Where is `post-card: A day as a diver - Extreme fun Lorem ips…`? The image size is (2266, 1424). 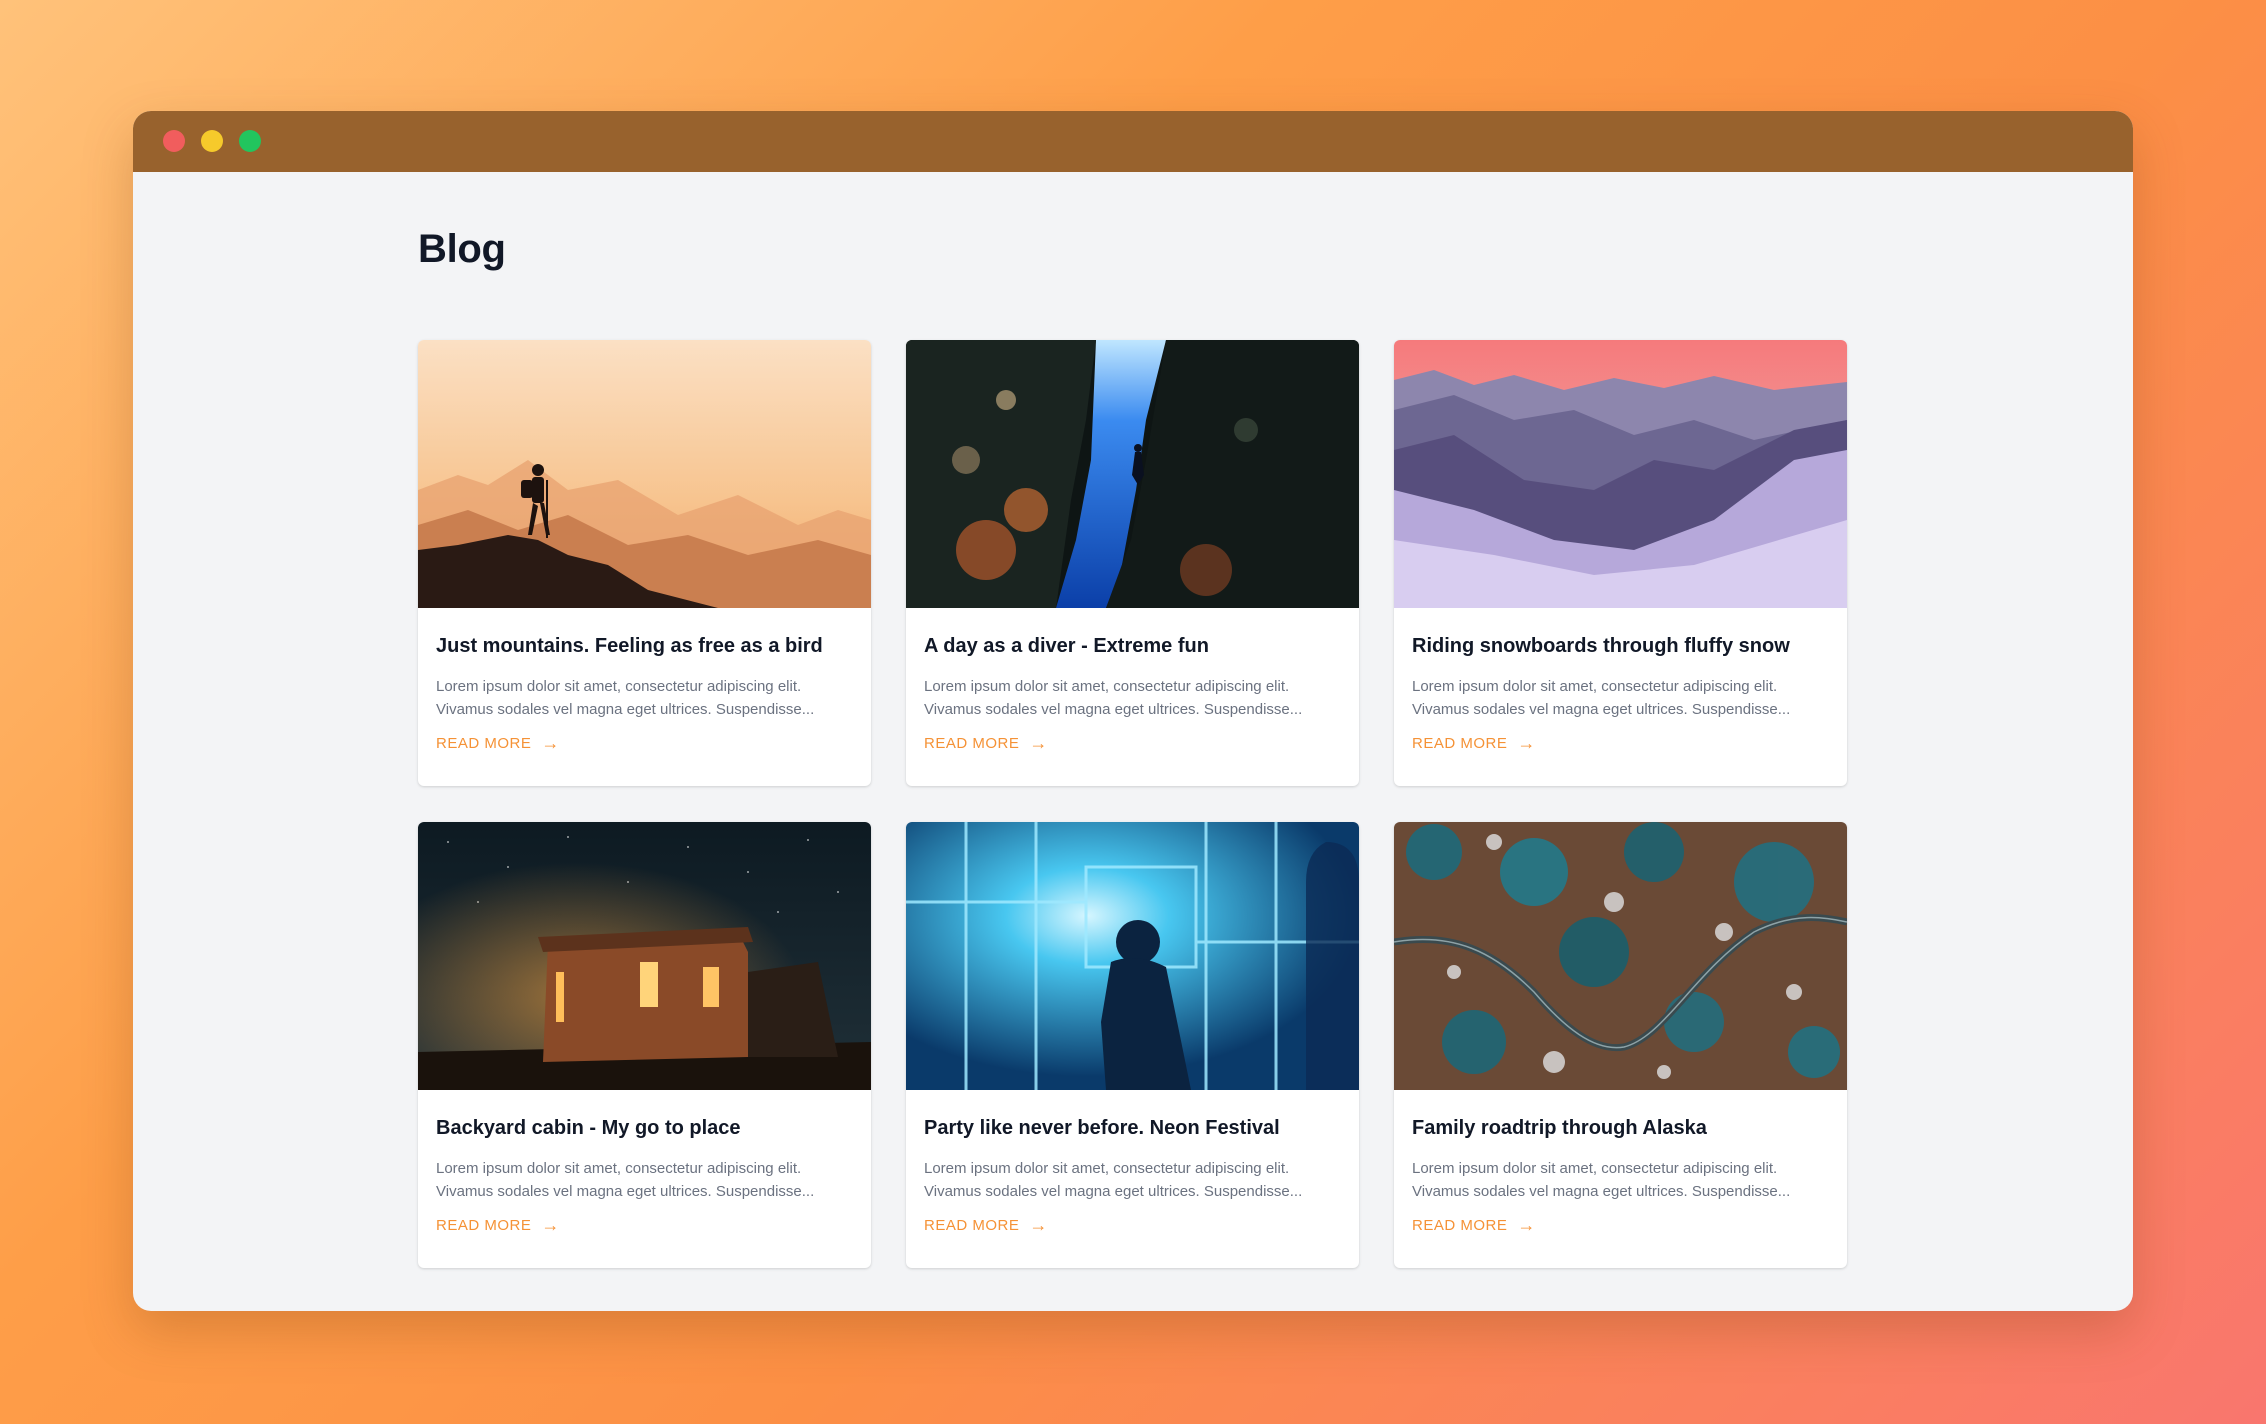 post-card: A day as a diver - Extreme fun Lorem ips… is located at coordinates (1132, 563).